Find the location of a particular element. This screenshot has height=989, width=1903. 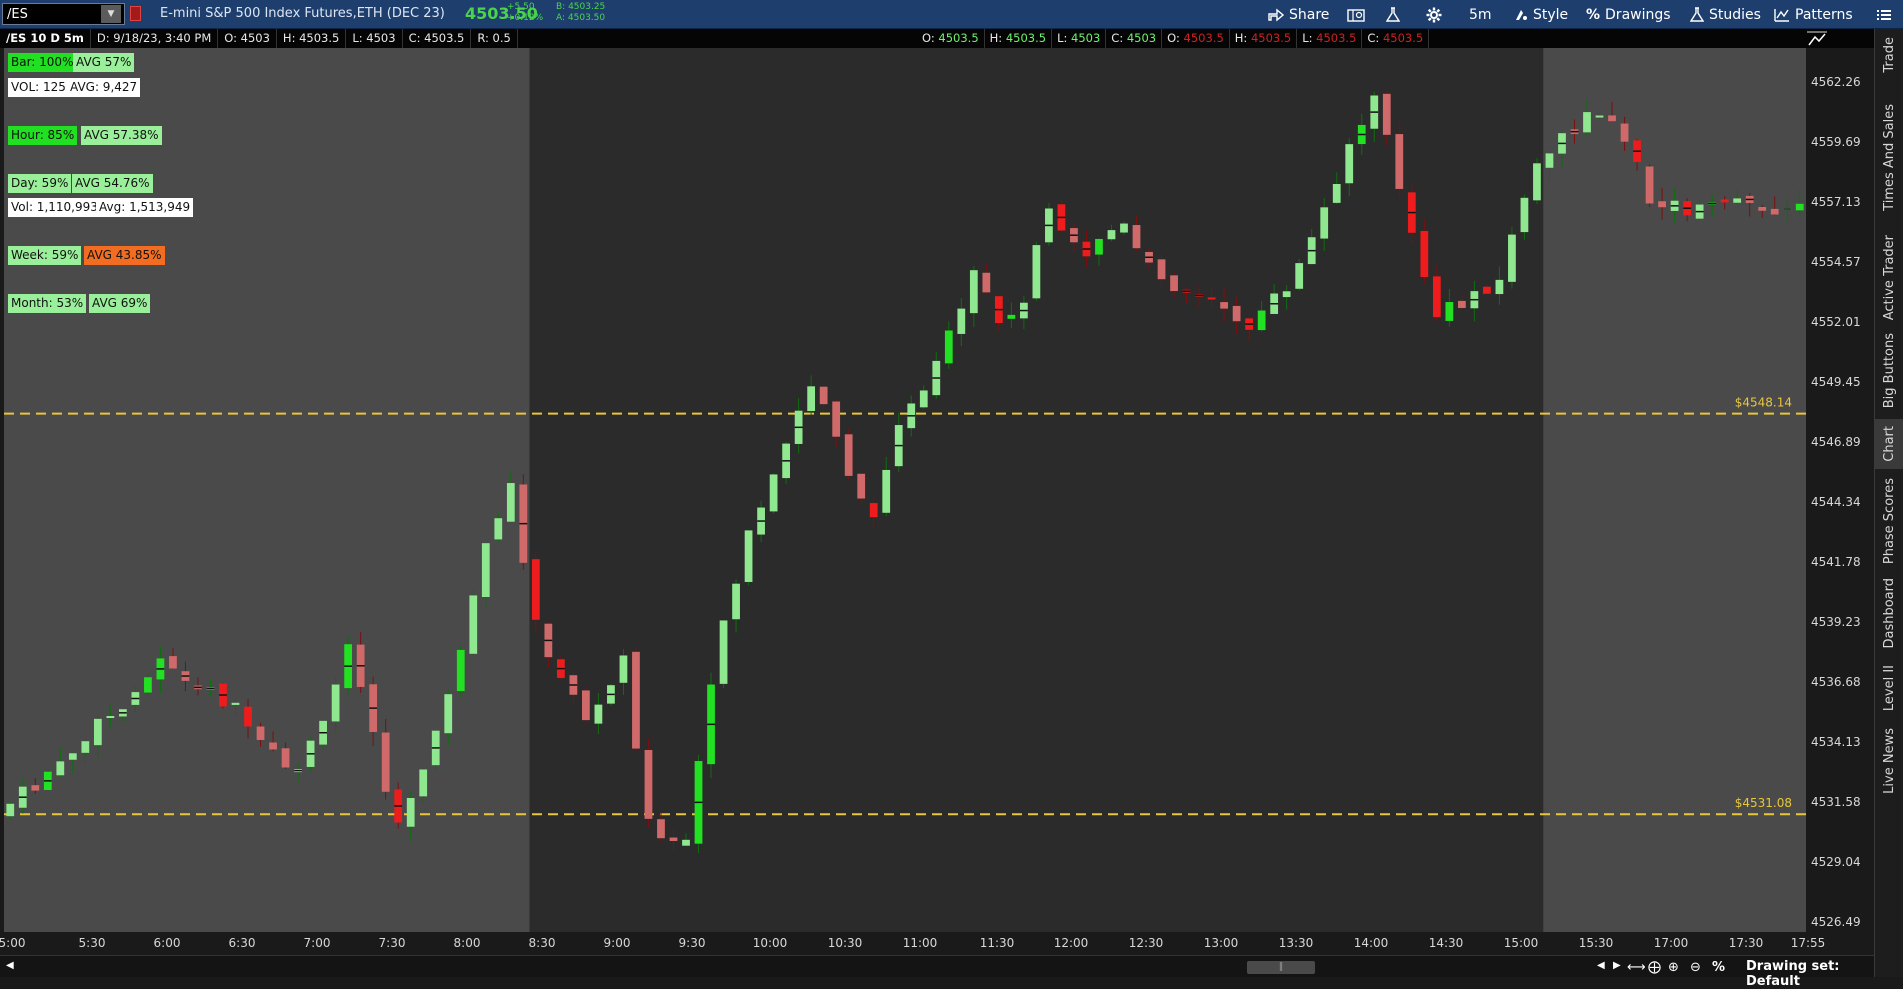

tab-chart: Chart is located at coordinates (1889, 444).